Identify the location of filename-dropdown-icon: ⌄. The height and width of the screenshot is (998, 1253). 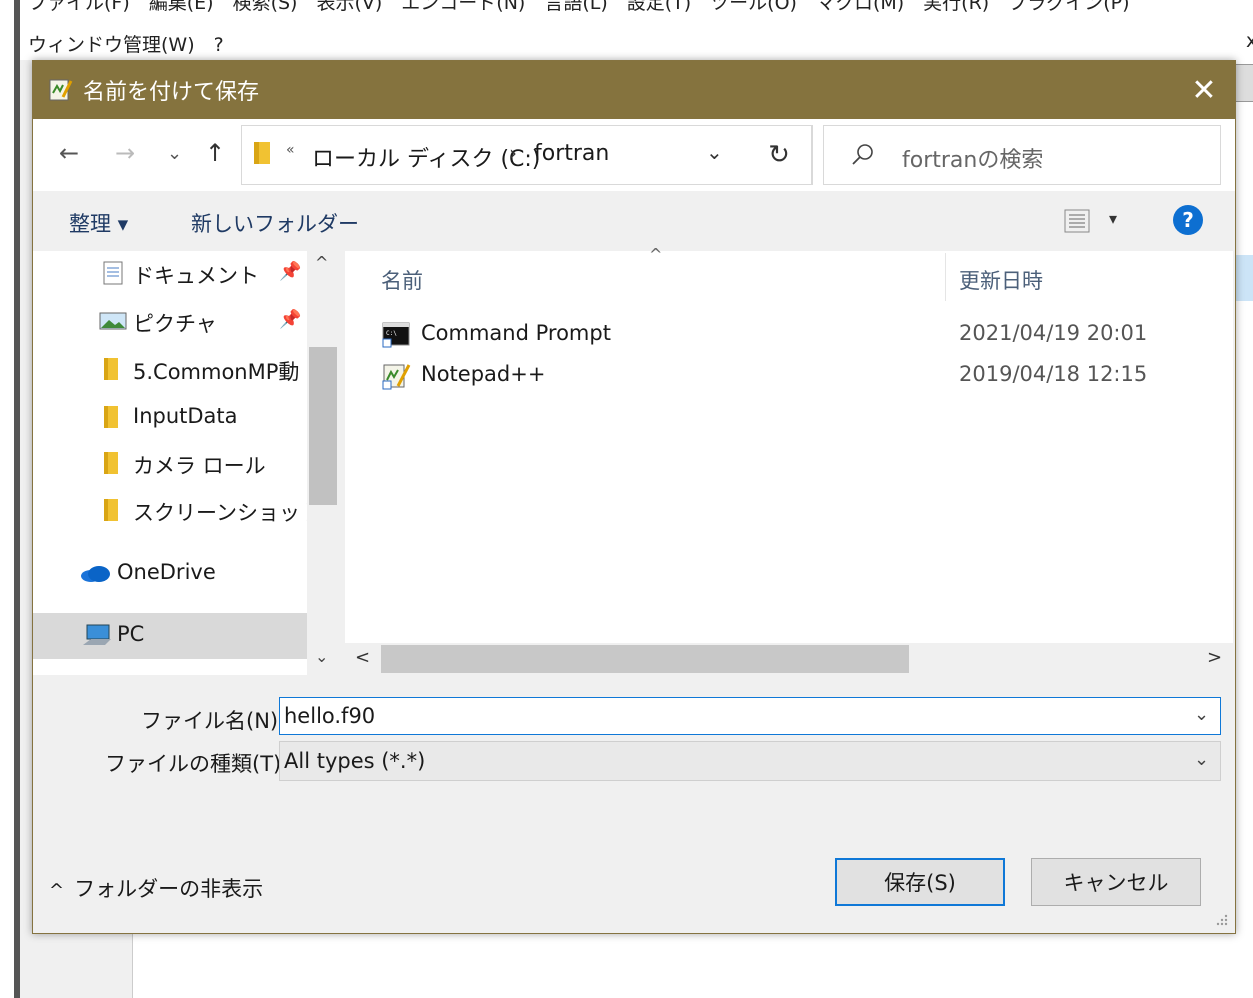
(1201, 714).